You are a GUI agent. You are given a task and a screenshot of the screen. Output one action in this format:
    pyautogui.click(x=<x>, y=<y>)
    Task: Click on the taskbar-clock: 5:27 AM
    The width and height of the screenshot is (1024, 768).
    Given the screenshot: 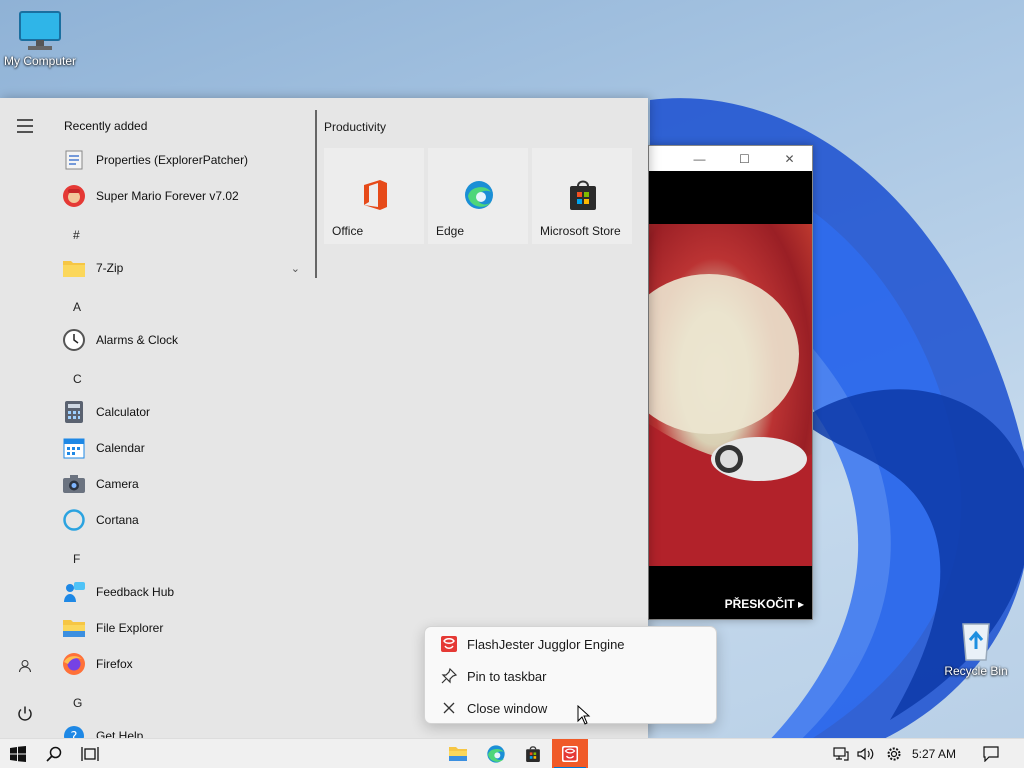 What is the action you would take?
    pyautogui.click(x=934, y=753)
    